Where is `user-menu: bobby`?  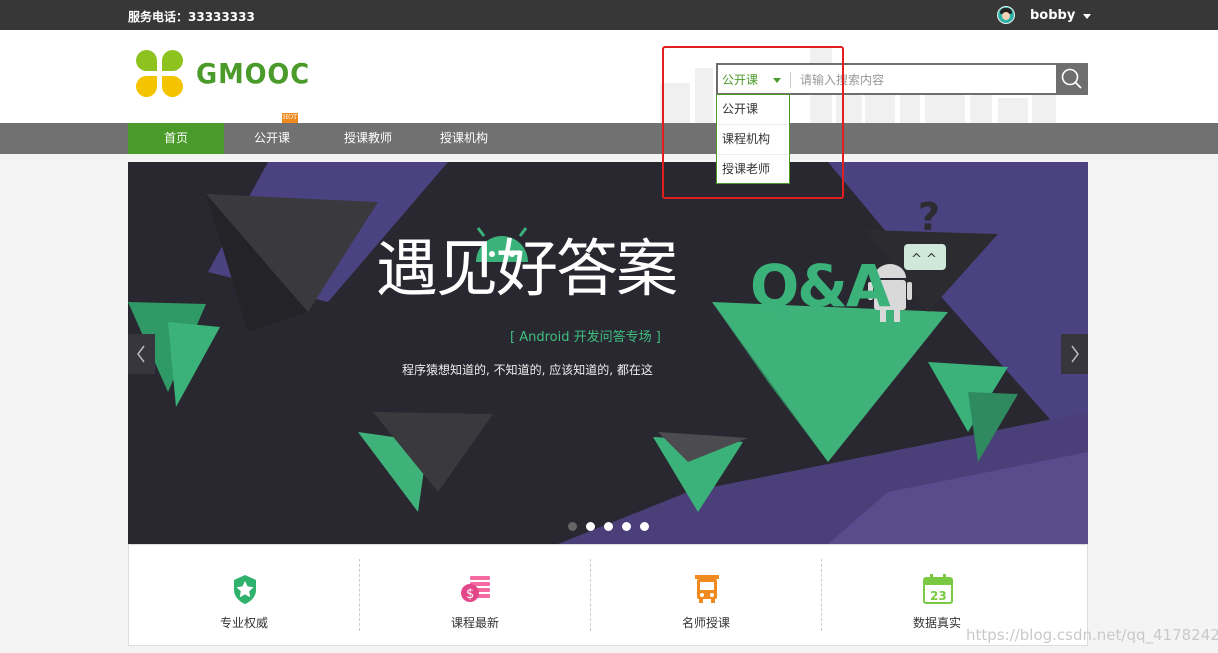 user-menu: bobby is located at coordinates (1044, 15).